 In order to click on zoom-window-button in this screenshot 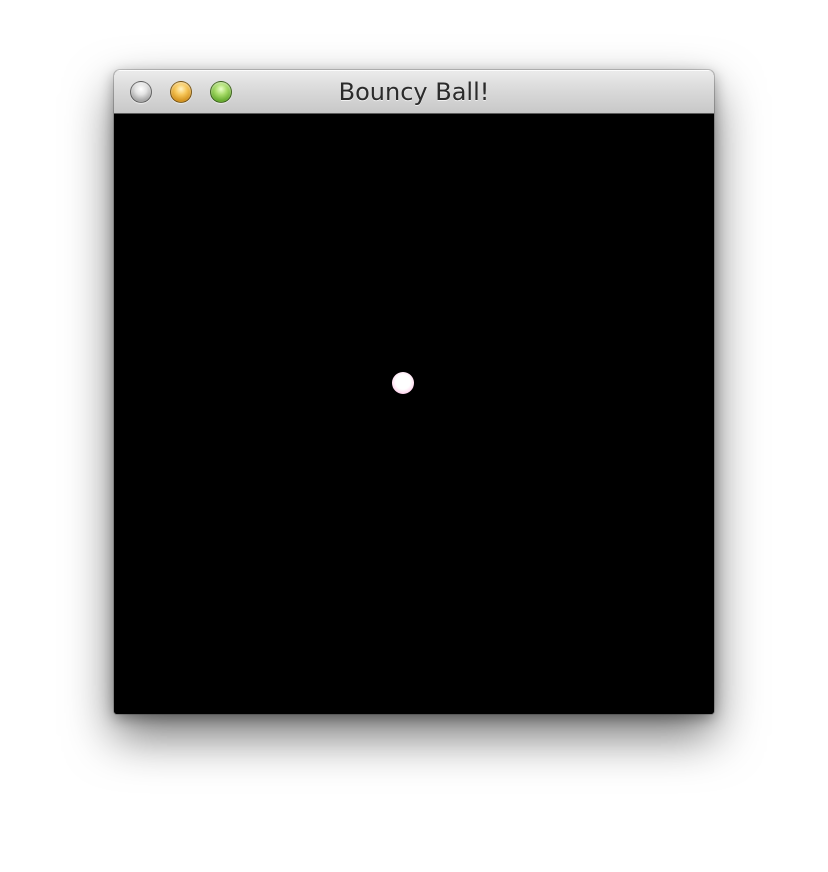, I will do `click(221, 92)`.